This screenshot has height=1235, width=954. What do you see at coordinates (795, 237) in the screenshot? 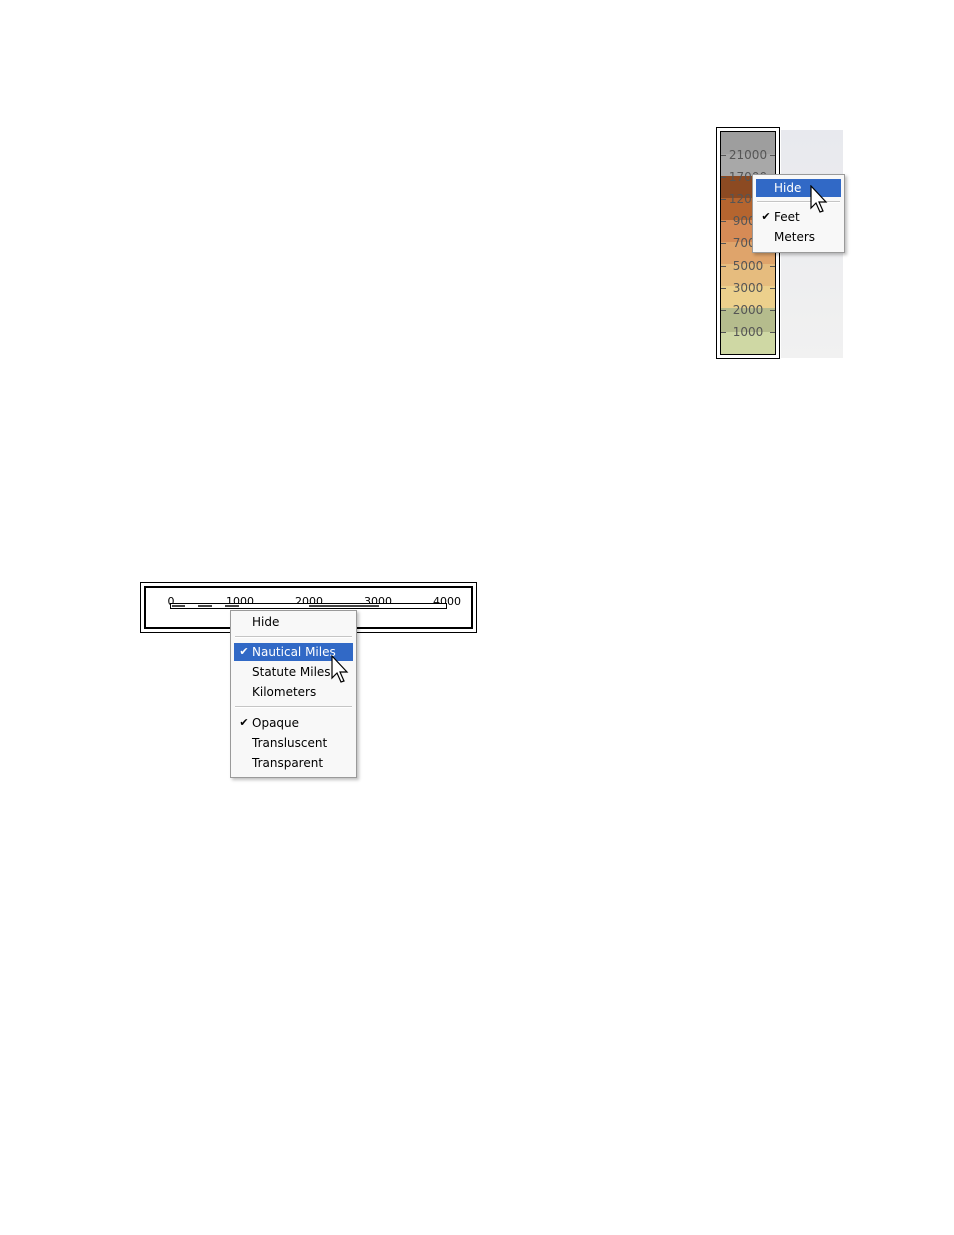
I see `menu-item-label: Meters` at bounding box center [795, 237].